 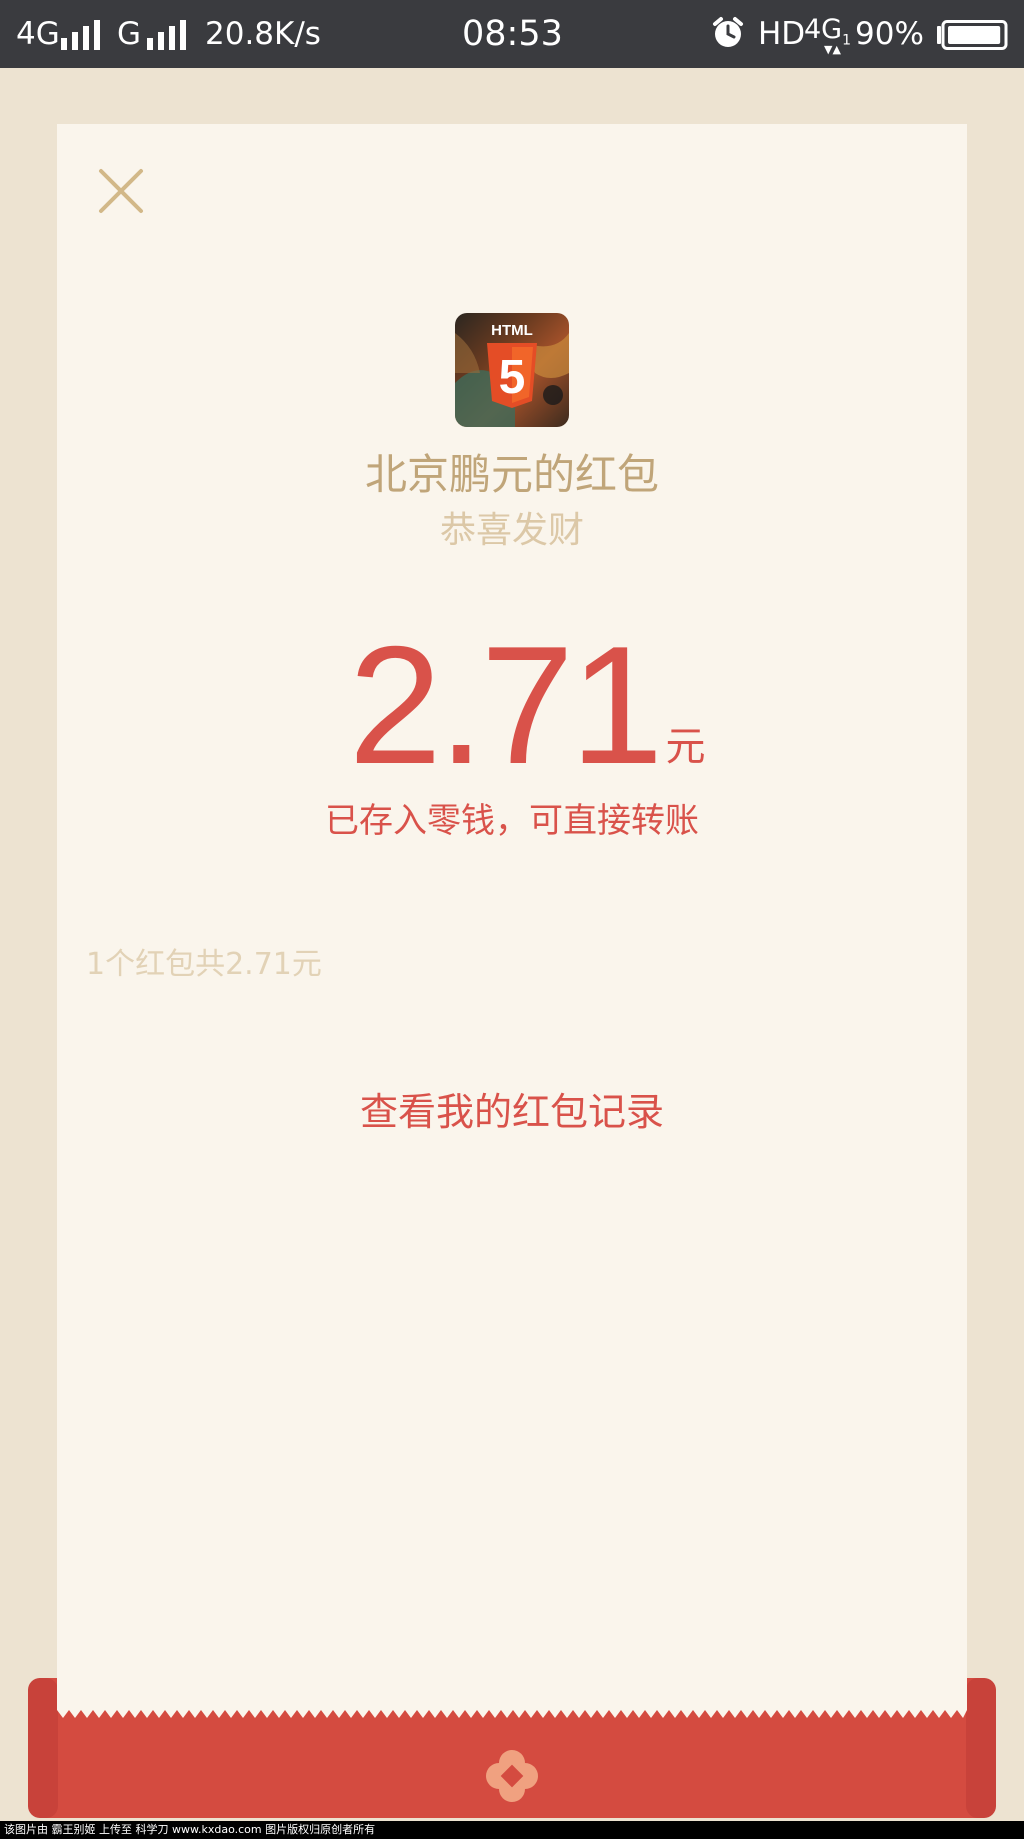 What do you see at coordinates (121, 191) in the screenshot?
I see `close-icon` at bounding box center [121, 191].